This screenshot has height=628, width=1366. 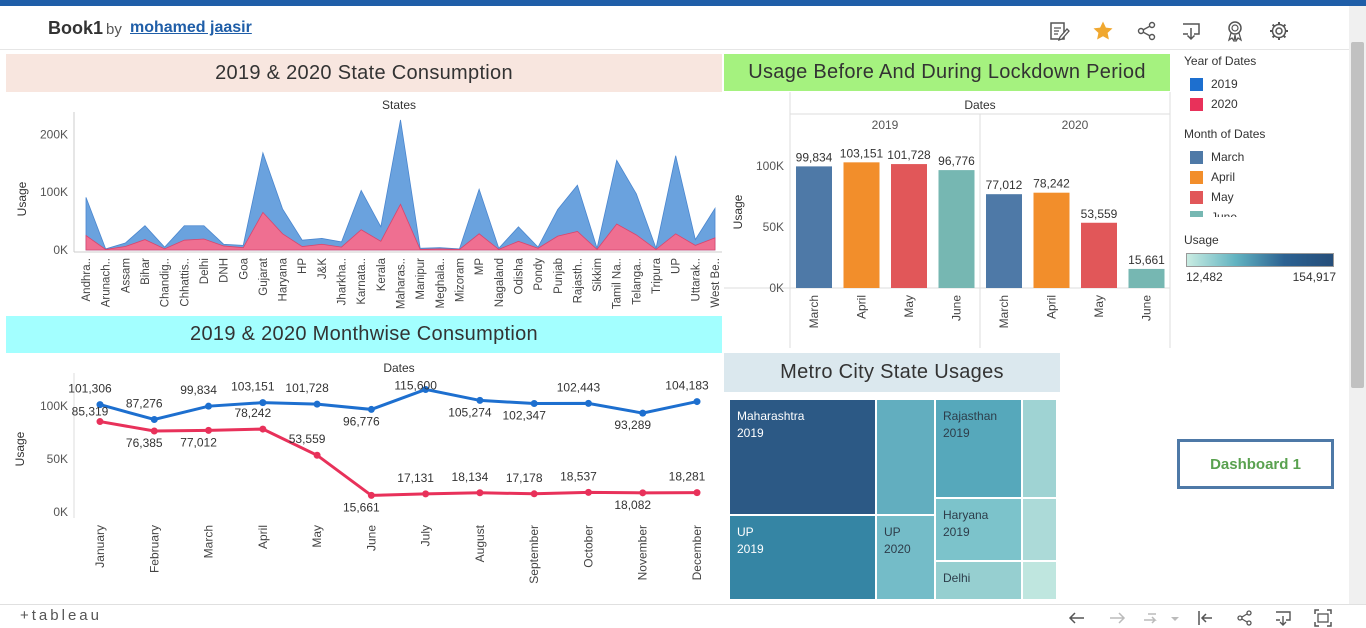 I want to click on line-month-label: January, so click(x=100, y=546).